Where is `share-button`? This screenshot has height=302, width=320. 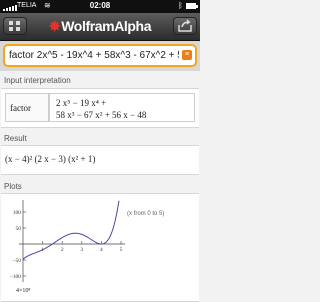
share-button is located at coordinates (185, 26).